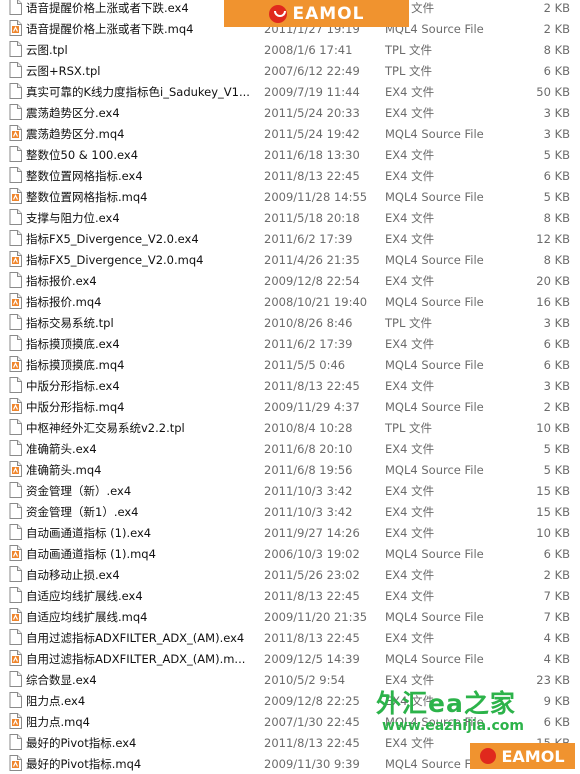  I want to click on file-row: 自动移动止损.ex4 2011/5/26 23:02 EX4 文件 2 KB, so click(290, 574).